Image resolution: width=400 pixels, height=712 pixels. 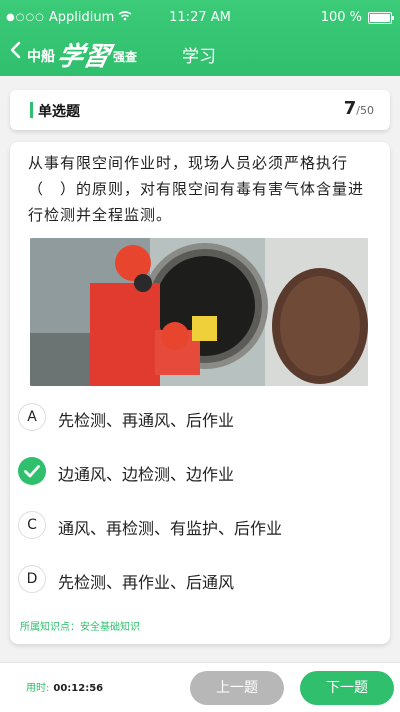 I want to click on brand-text-right: 强查, so click(x=125, y=57).